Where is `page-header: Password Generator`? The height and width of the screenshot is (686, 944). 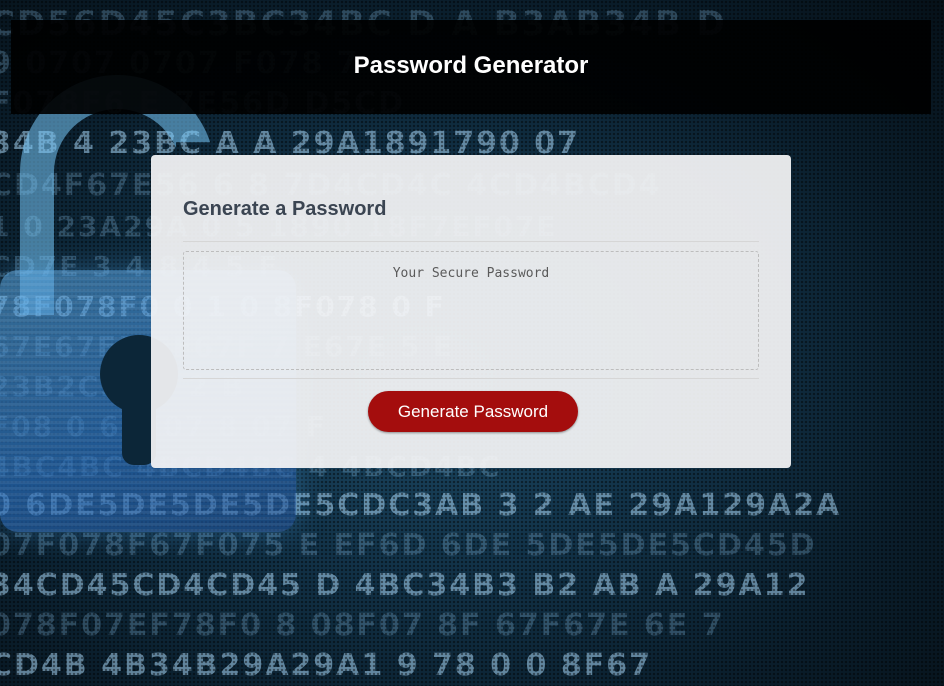
page-header: Password Generator is located at coordinates (471, 67).